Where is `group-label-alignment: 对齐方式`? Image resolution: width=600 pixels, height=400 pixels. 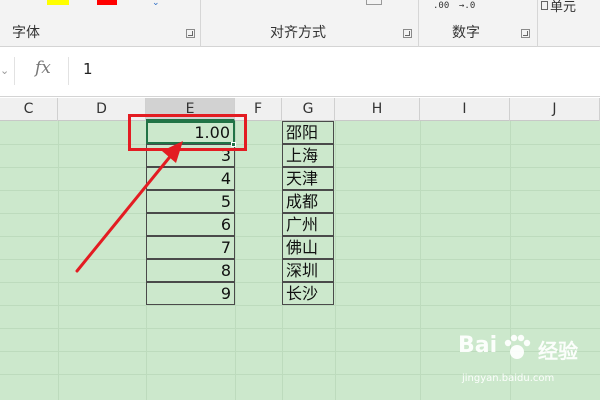
group-label-alignment: 对齐方式 is located at coordinates (298, 33).